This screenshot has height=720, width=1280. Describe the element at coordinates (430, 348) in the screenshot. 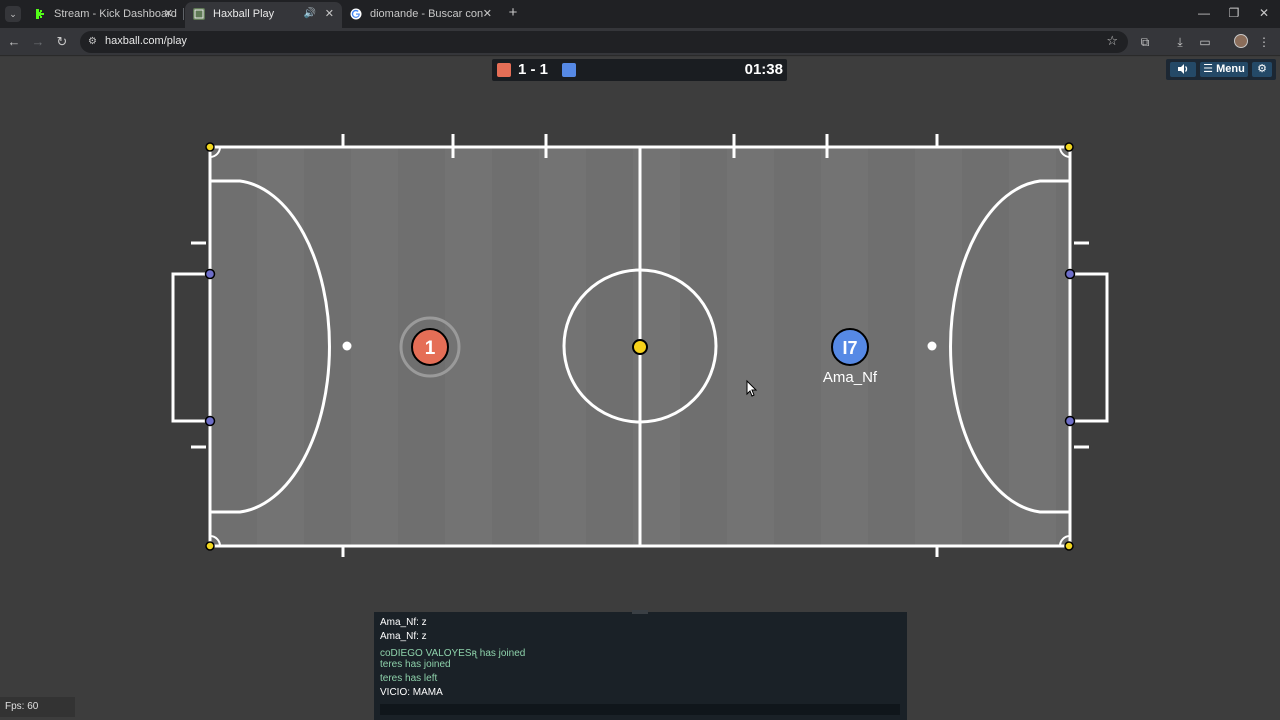

I see `red-player-number: 1` at that location.